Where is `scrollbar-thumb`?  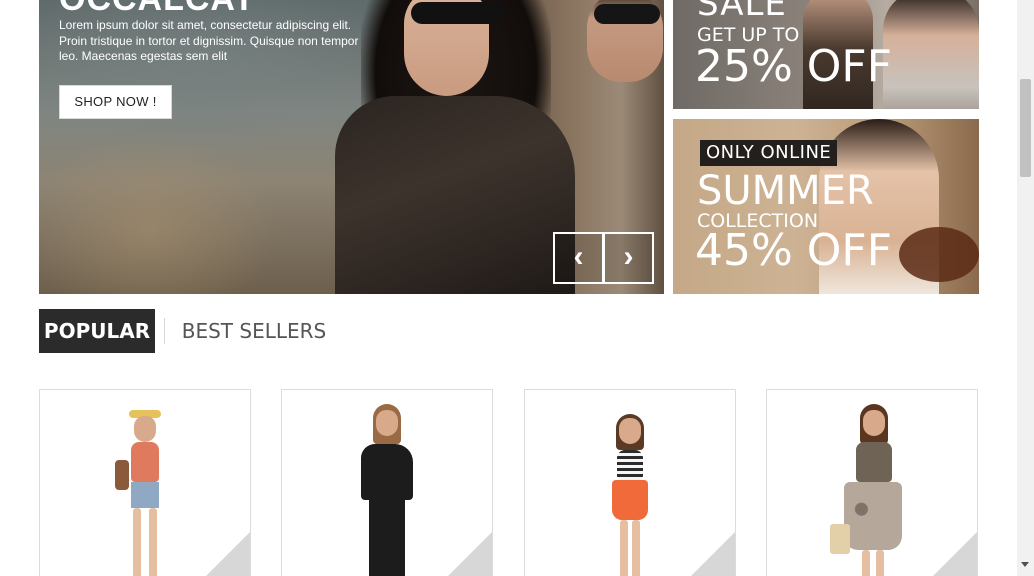
scrollbar-thumb is located at coordinates (1025, 128).